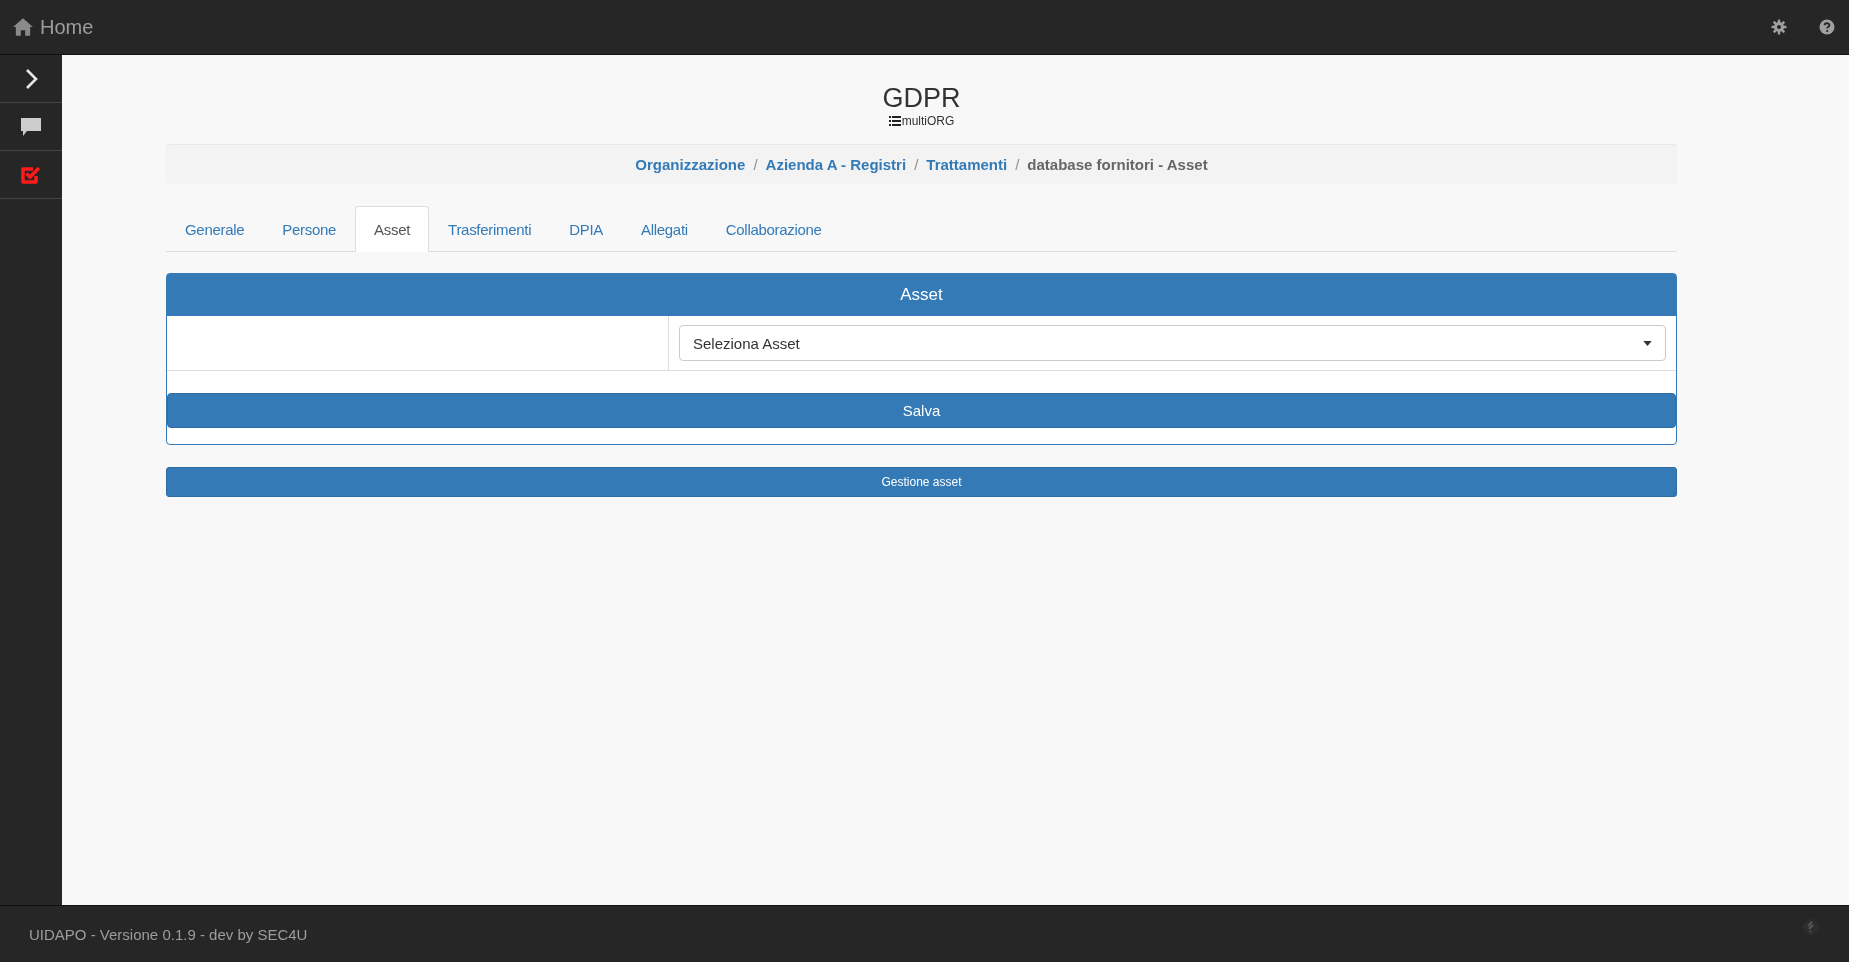 The image size is (1849, 962). Describe the element at coordinates (921, 410) in the screenshot. I see `save-button: Salva` at that location.